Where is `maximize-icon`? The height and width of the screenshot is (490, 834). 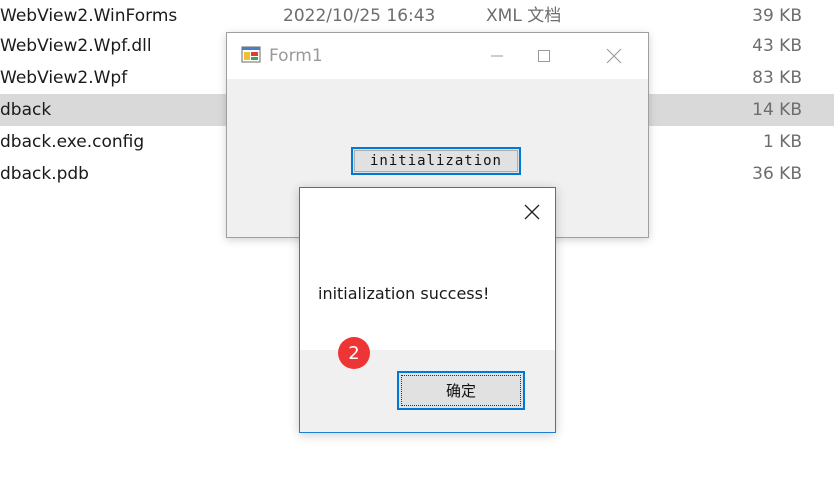
maximize-icon is located at coordinates (544, 56).